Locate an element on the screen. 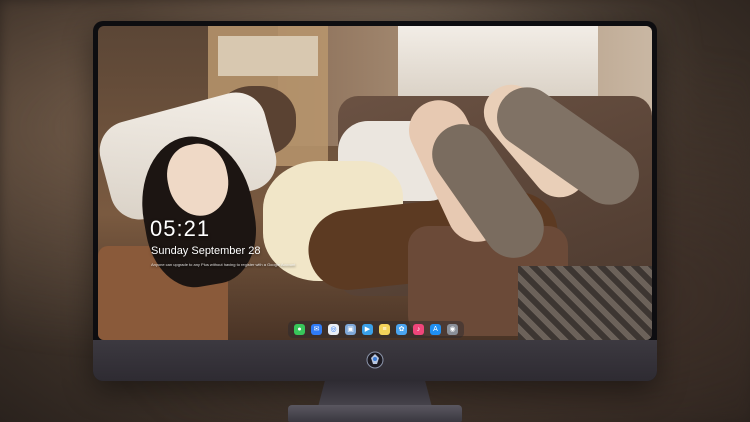 The width and height of the screenshot is (750, 422). mail-icon: ✉ is located at coordinates (316, 329).